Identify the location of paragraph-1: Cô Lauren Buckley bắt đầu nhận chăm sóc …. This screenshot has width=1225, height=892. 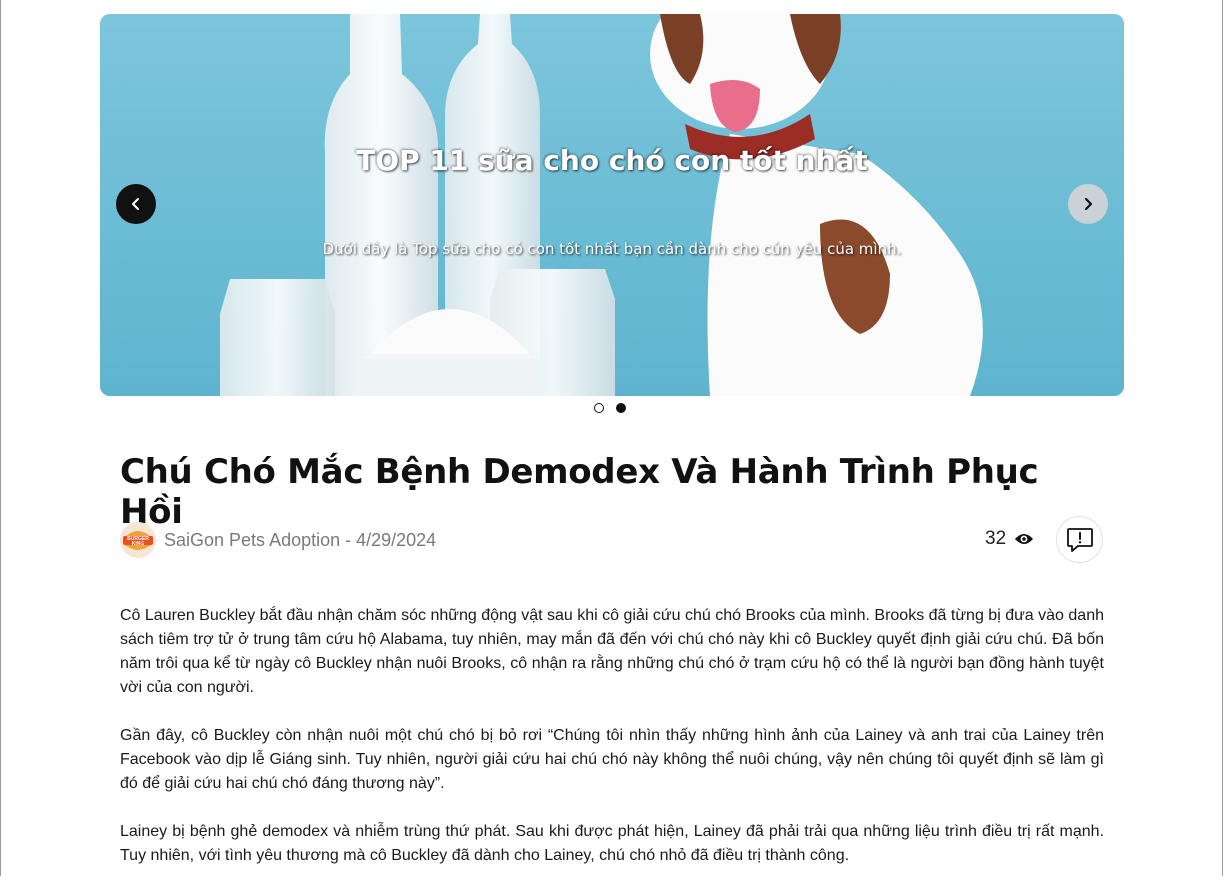
(612, 651).